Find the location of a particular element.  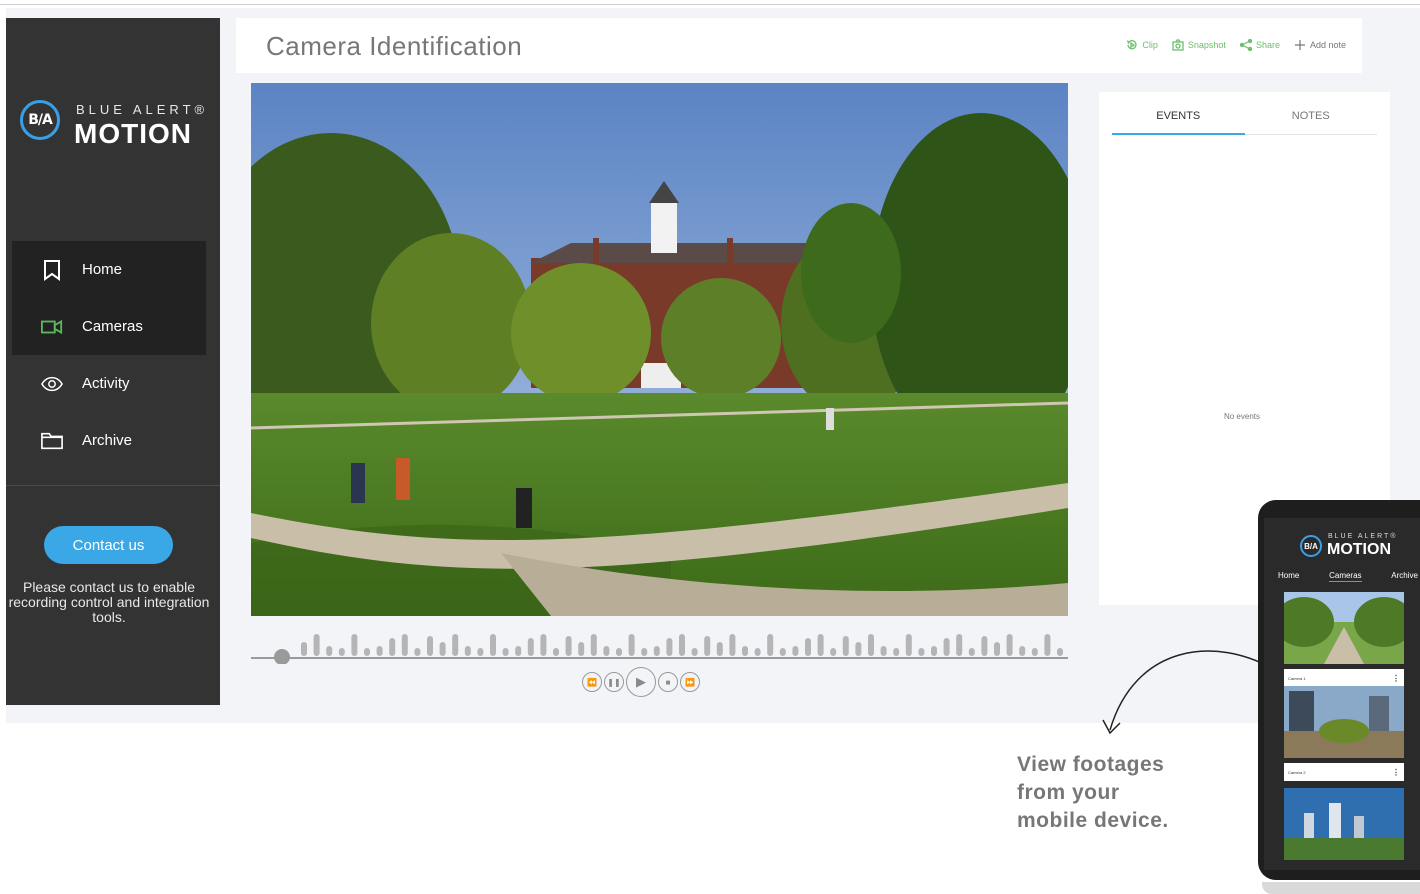

contact-us-button: Contact us is located at coordinates (108, 545).